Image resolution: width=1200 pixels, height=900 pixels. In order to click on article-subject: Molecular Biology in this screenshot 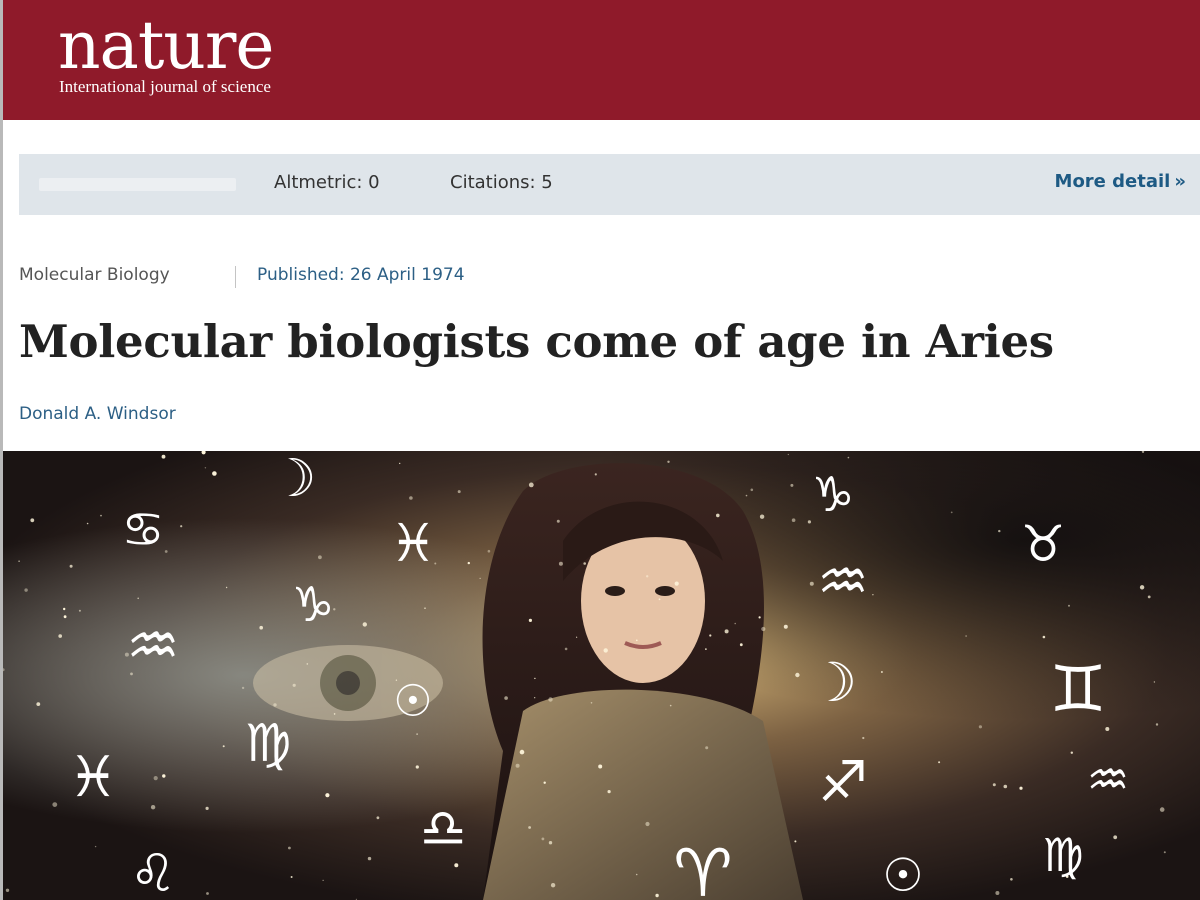, I will do `click(94, 275)`.